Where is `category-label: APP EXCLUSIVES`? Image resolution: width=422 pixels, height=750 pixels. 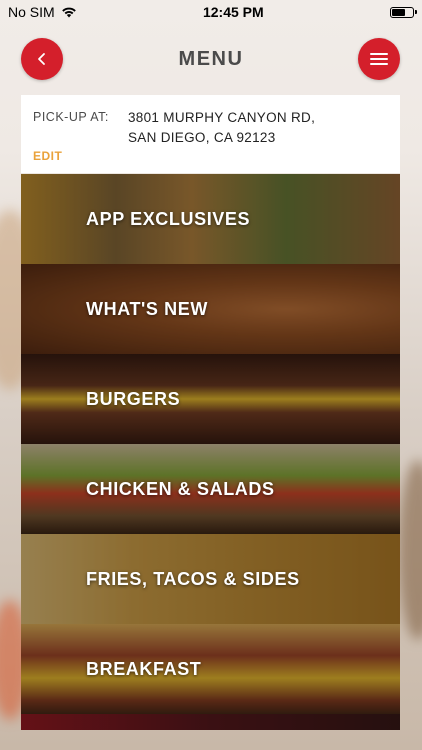
category-label: APP EXCLUSIVES is located at coordinates (168, 218).